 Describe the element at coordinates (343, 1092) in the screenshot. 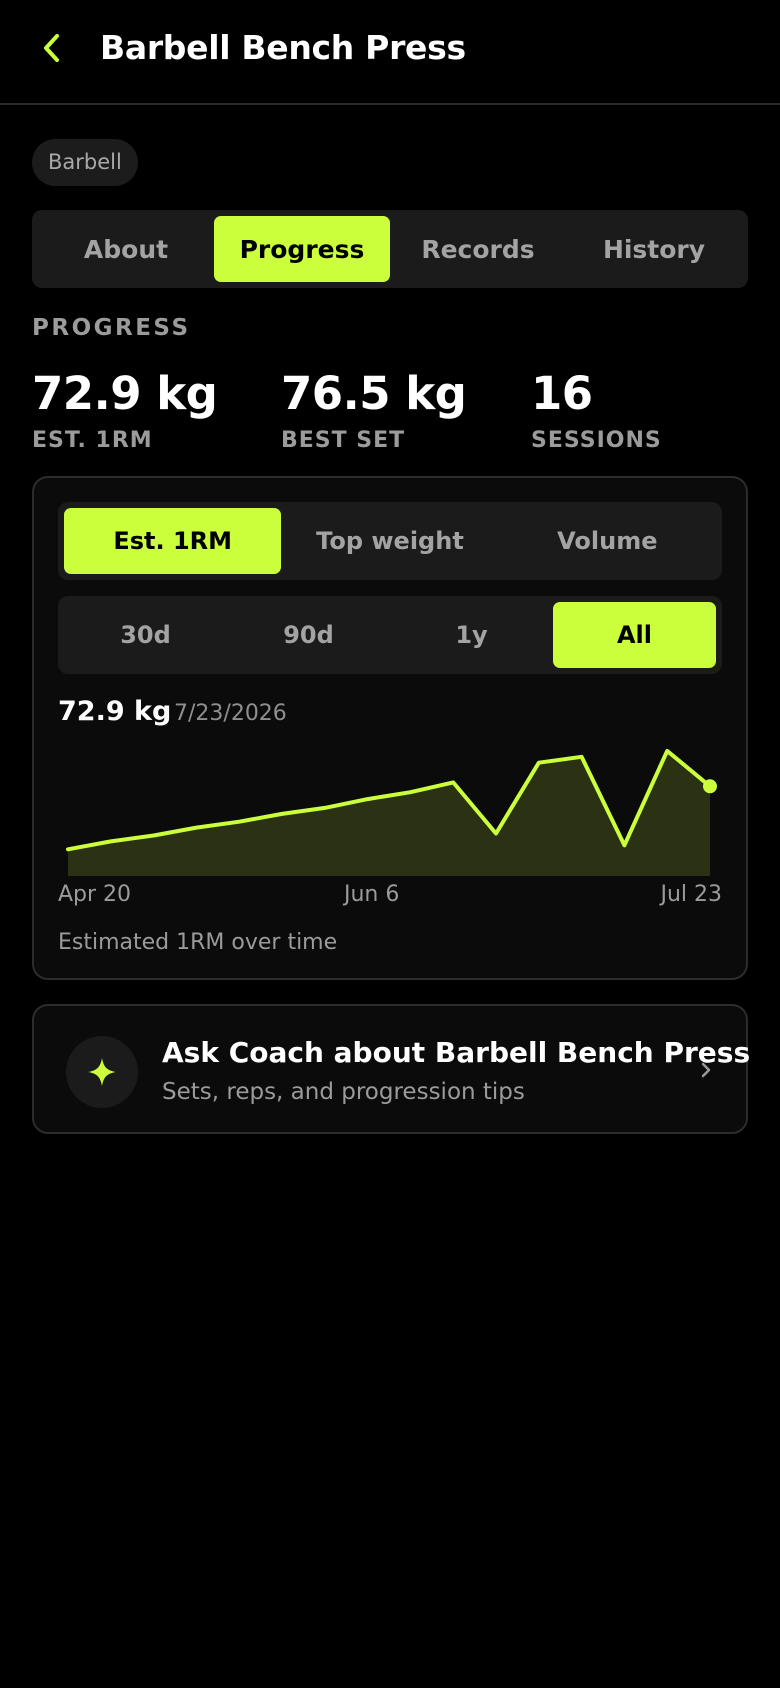

I see `coach-subtitle: Sets, reps, and progression tips` at that location.